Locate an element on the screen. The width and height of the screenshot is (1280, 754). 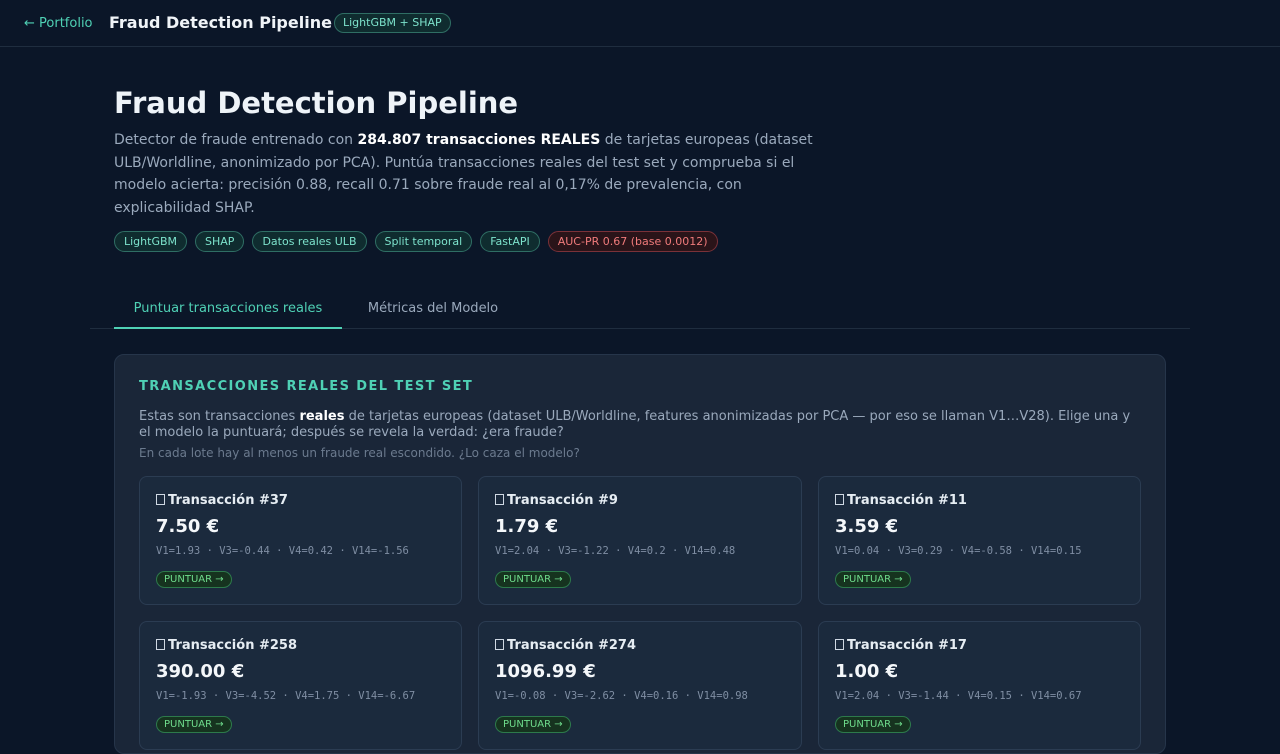
tab-score-transactions: Puntuar transacciones reales is located at coordinates (228, 309).